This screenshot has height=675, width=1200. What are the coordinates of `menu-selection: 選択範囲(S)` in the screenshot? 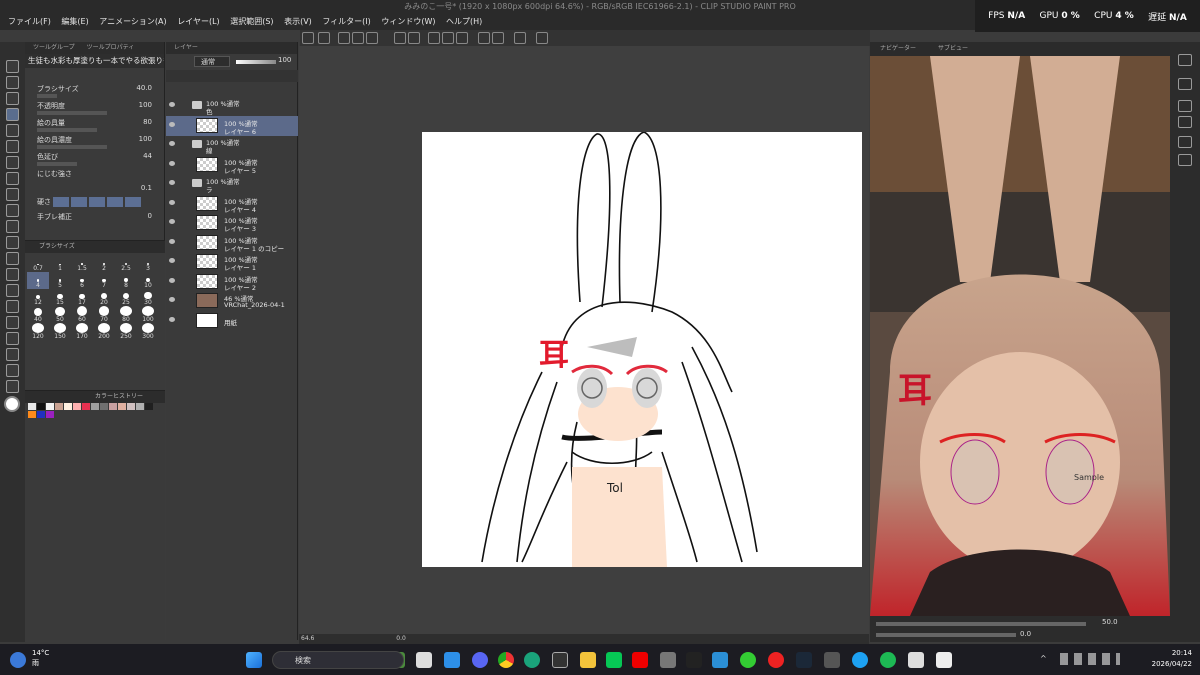 It's located at (251, 22).